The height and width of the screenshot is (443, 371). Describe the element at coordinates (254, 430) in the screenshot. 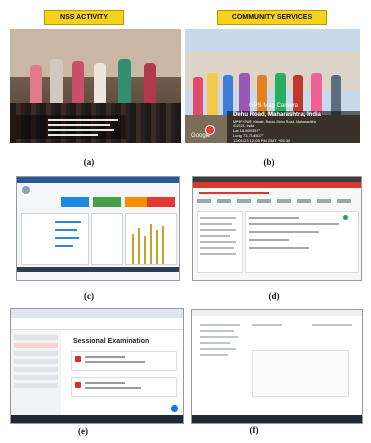

I see `caption-f: (f)` at that location.